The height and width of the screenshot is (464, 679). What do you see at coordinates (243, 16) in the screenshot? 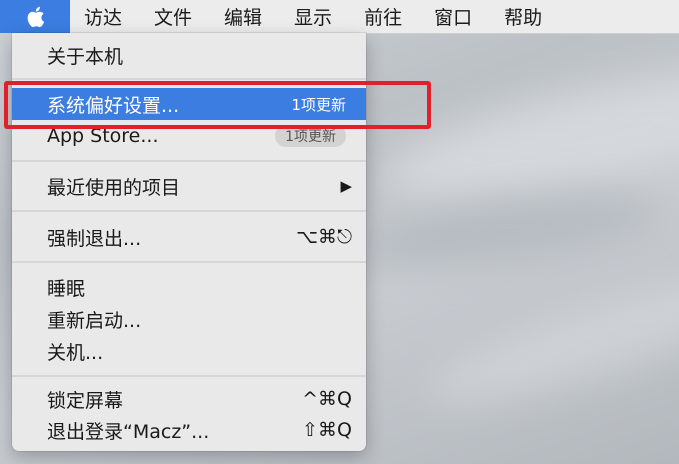
I see `menu-edit: 编辑` at bounding box center [243, 16].